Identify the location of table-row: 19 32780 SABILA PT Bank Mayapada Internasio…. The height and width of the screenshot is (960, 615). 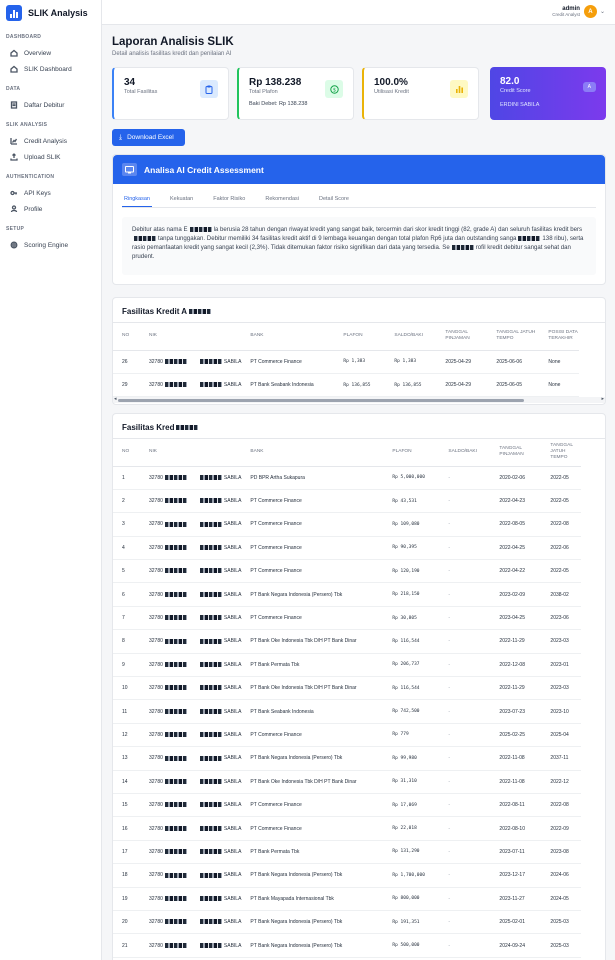
(347, 899).